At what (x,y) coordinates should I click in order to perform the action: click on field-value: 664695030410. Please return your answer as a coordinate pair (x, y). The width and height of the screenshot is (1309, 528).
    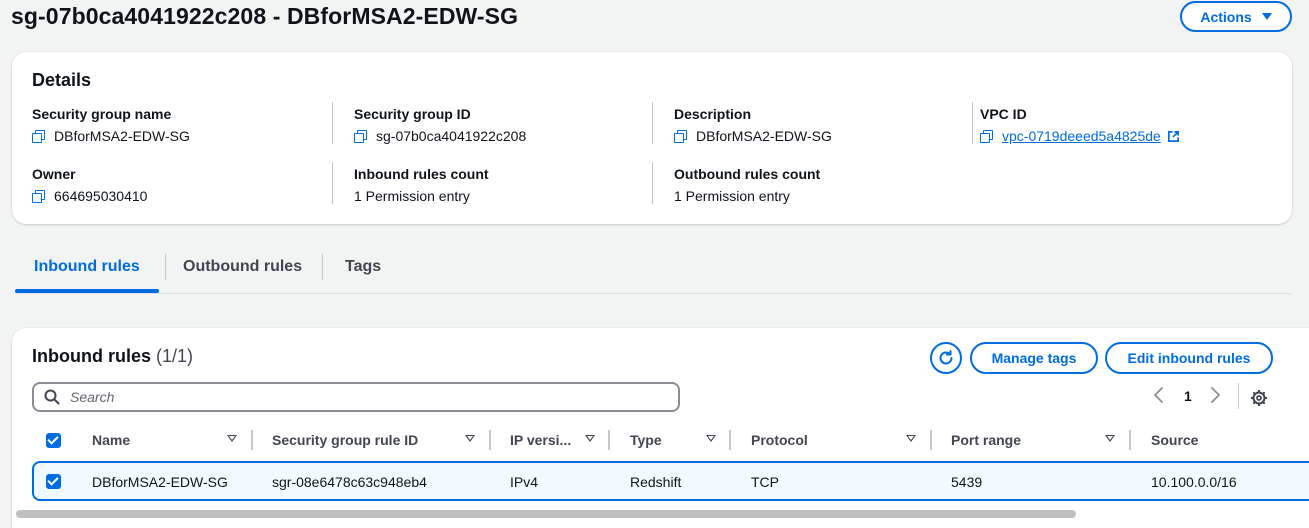
    Looking at the image, I should click on (101, 196).